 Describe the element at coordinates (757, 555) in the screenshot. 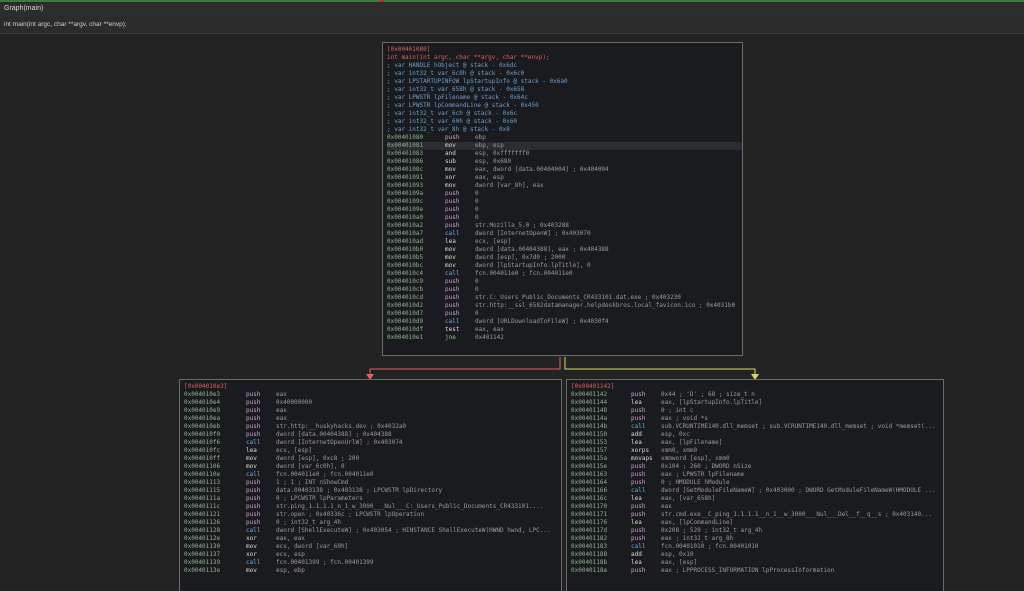

I see `instruction-row: 0x00401188 add esp, 0x10` at that location.